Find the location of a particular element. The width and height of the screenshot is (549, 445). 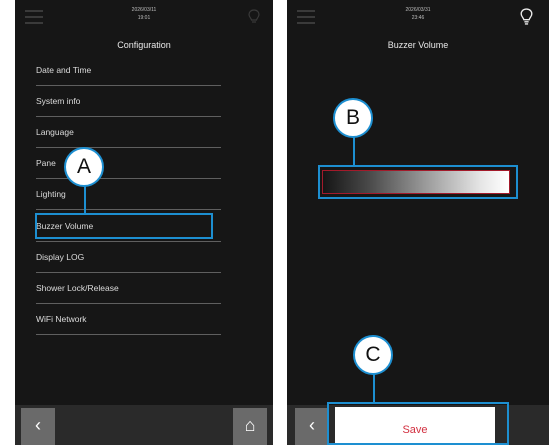

time-label: 23:46 is located at coordinates (418, 18).